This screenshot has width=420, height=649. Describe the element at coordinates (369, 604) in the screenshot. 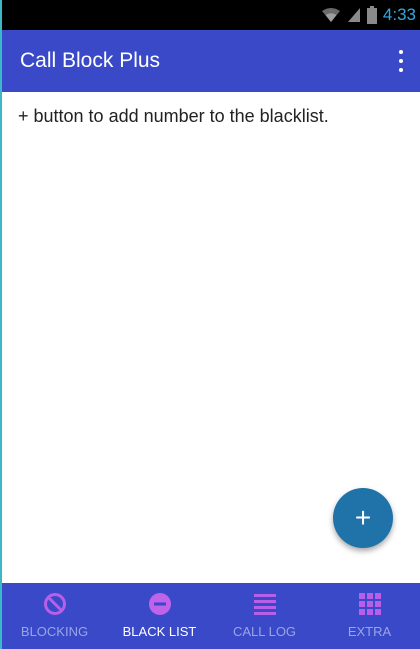

I see `grid-icon` at that location.